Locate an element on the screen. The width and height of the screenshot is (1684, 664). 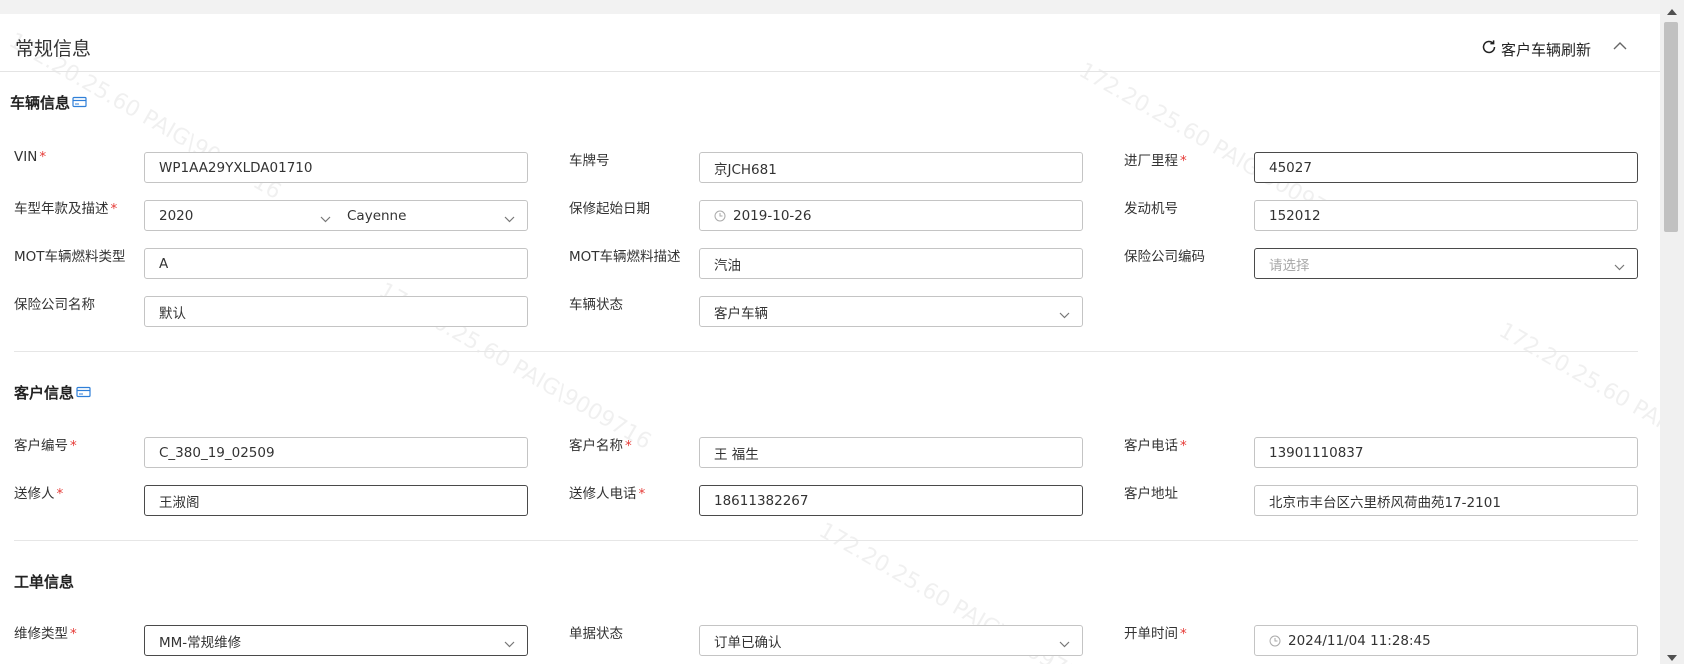
insurer-name-field: 默认 is located at coordinates (336, 311).